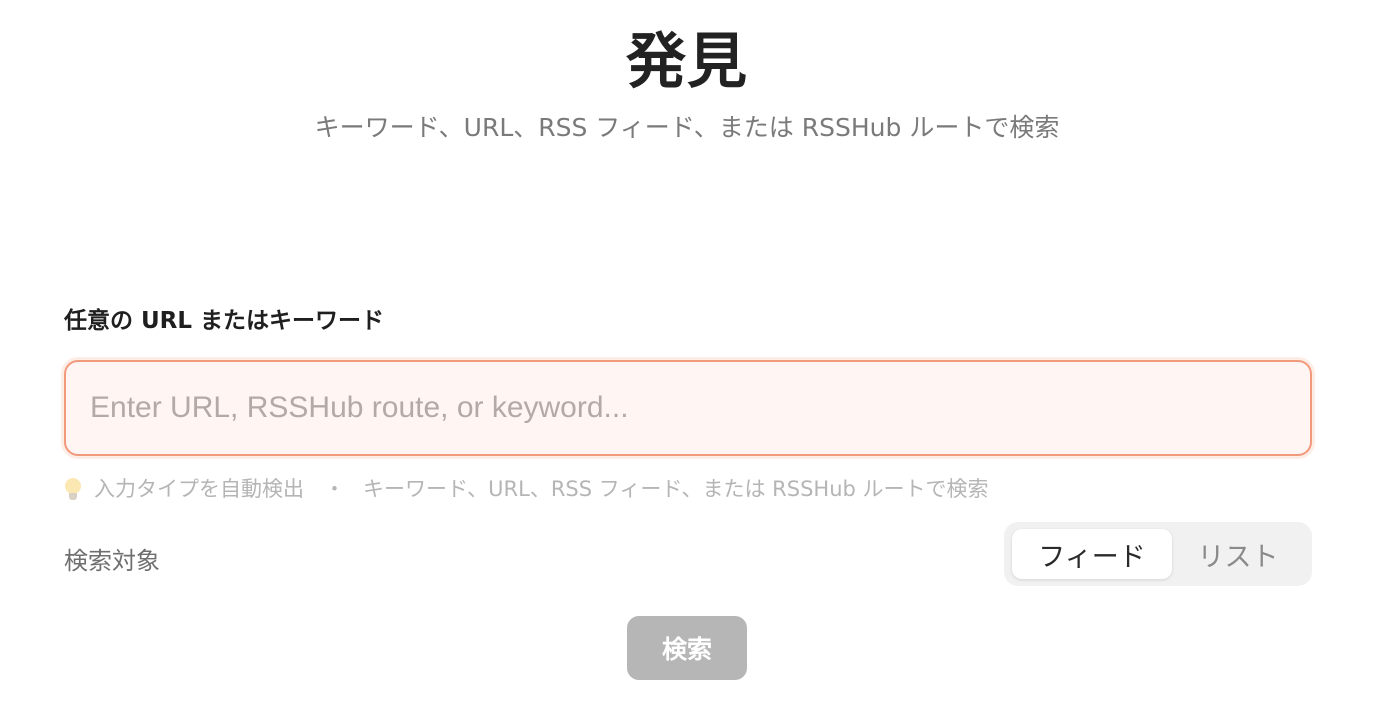 Image resolution: width=1374 pixels, height=706 pixels. I want to click on search-input, so click(688, 408).